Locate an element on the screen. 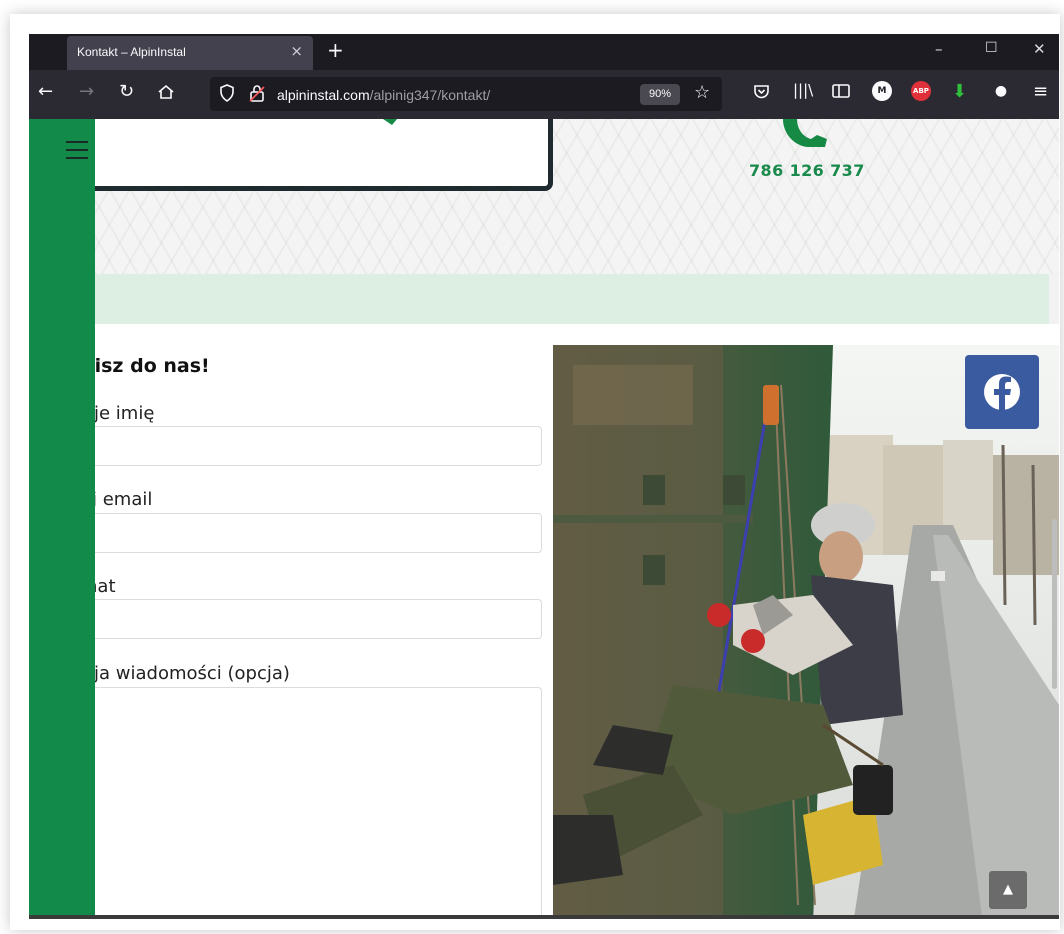  subject-field is located at coordinates (318, 619).